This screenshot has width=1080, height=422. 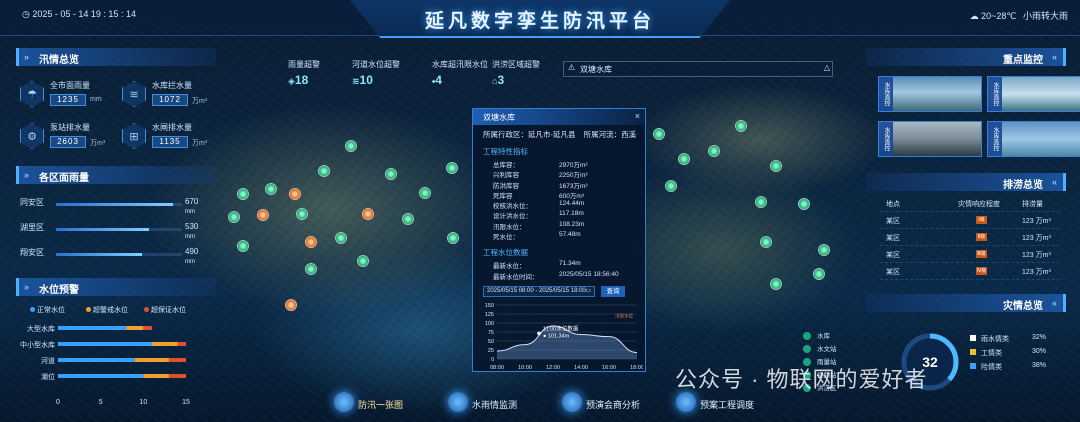 I want to click on district-row: 同安区 670 mm, so click(x=114, y=206).